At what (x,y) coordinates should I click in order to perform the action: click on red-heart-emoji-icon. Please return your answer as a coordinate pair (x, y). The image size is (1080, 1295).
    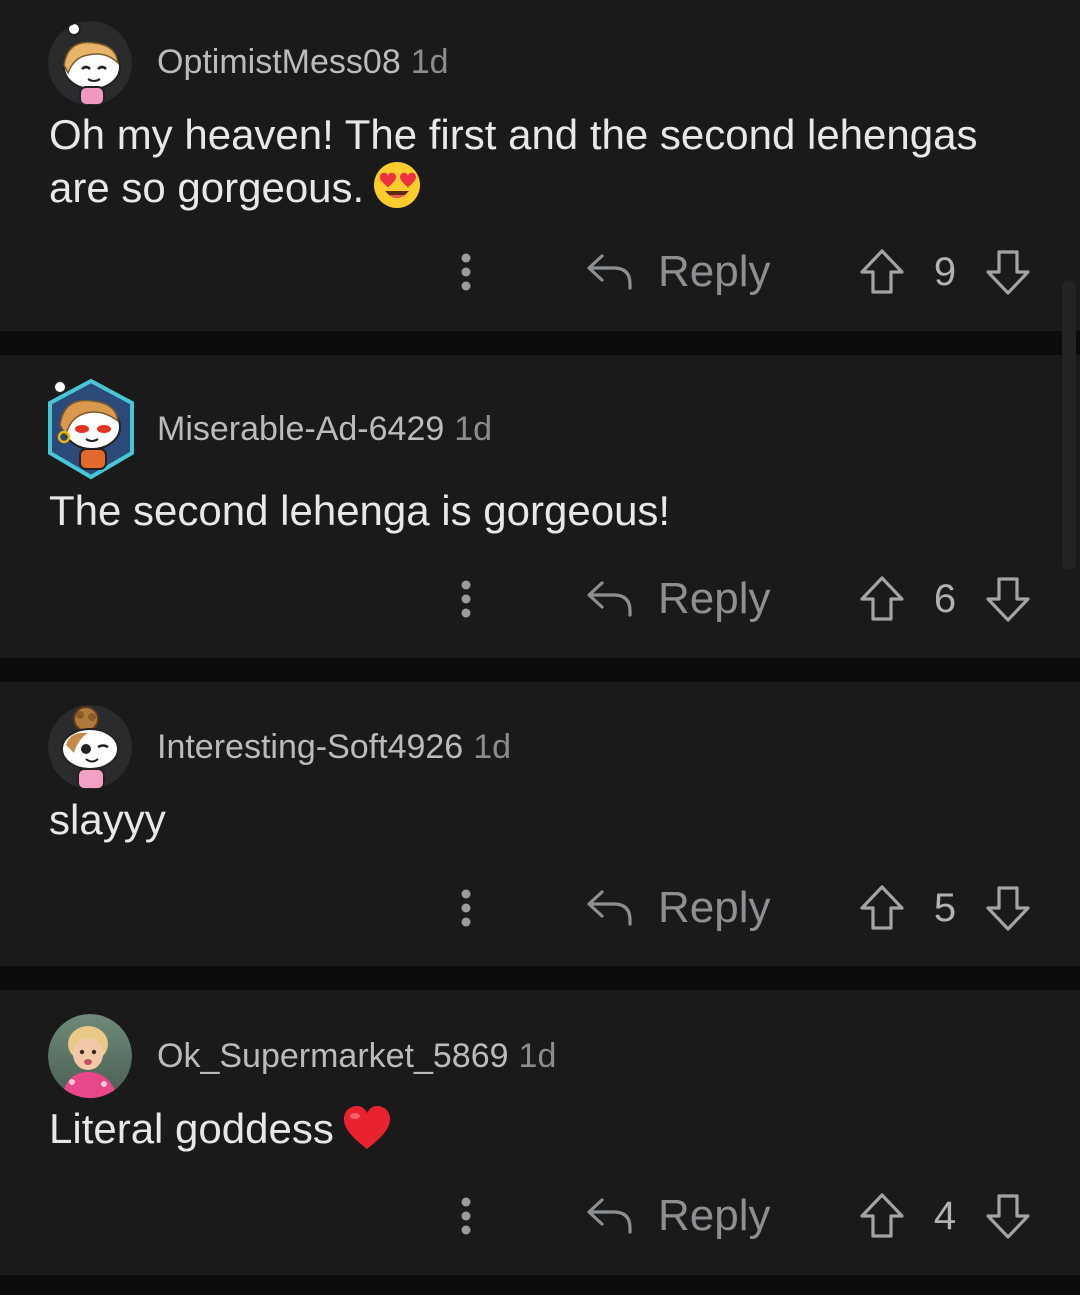
    Looking at the image, I should click on (367, 1133).